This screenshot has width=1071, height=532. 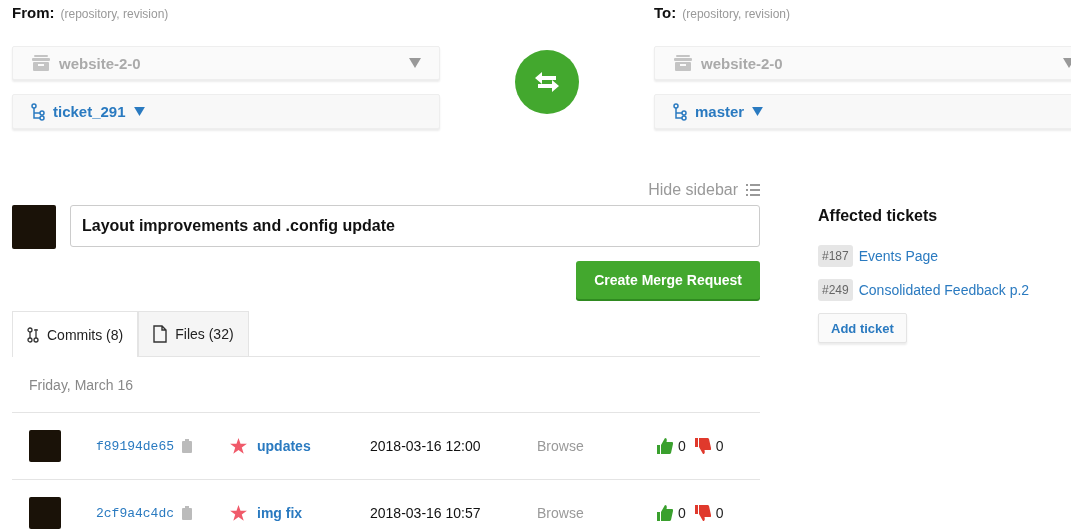 What do you see at coordinates (33, 334) in the screenshot?
I see `commits-icon` at bounding box center [33, 334].